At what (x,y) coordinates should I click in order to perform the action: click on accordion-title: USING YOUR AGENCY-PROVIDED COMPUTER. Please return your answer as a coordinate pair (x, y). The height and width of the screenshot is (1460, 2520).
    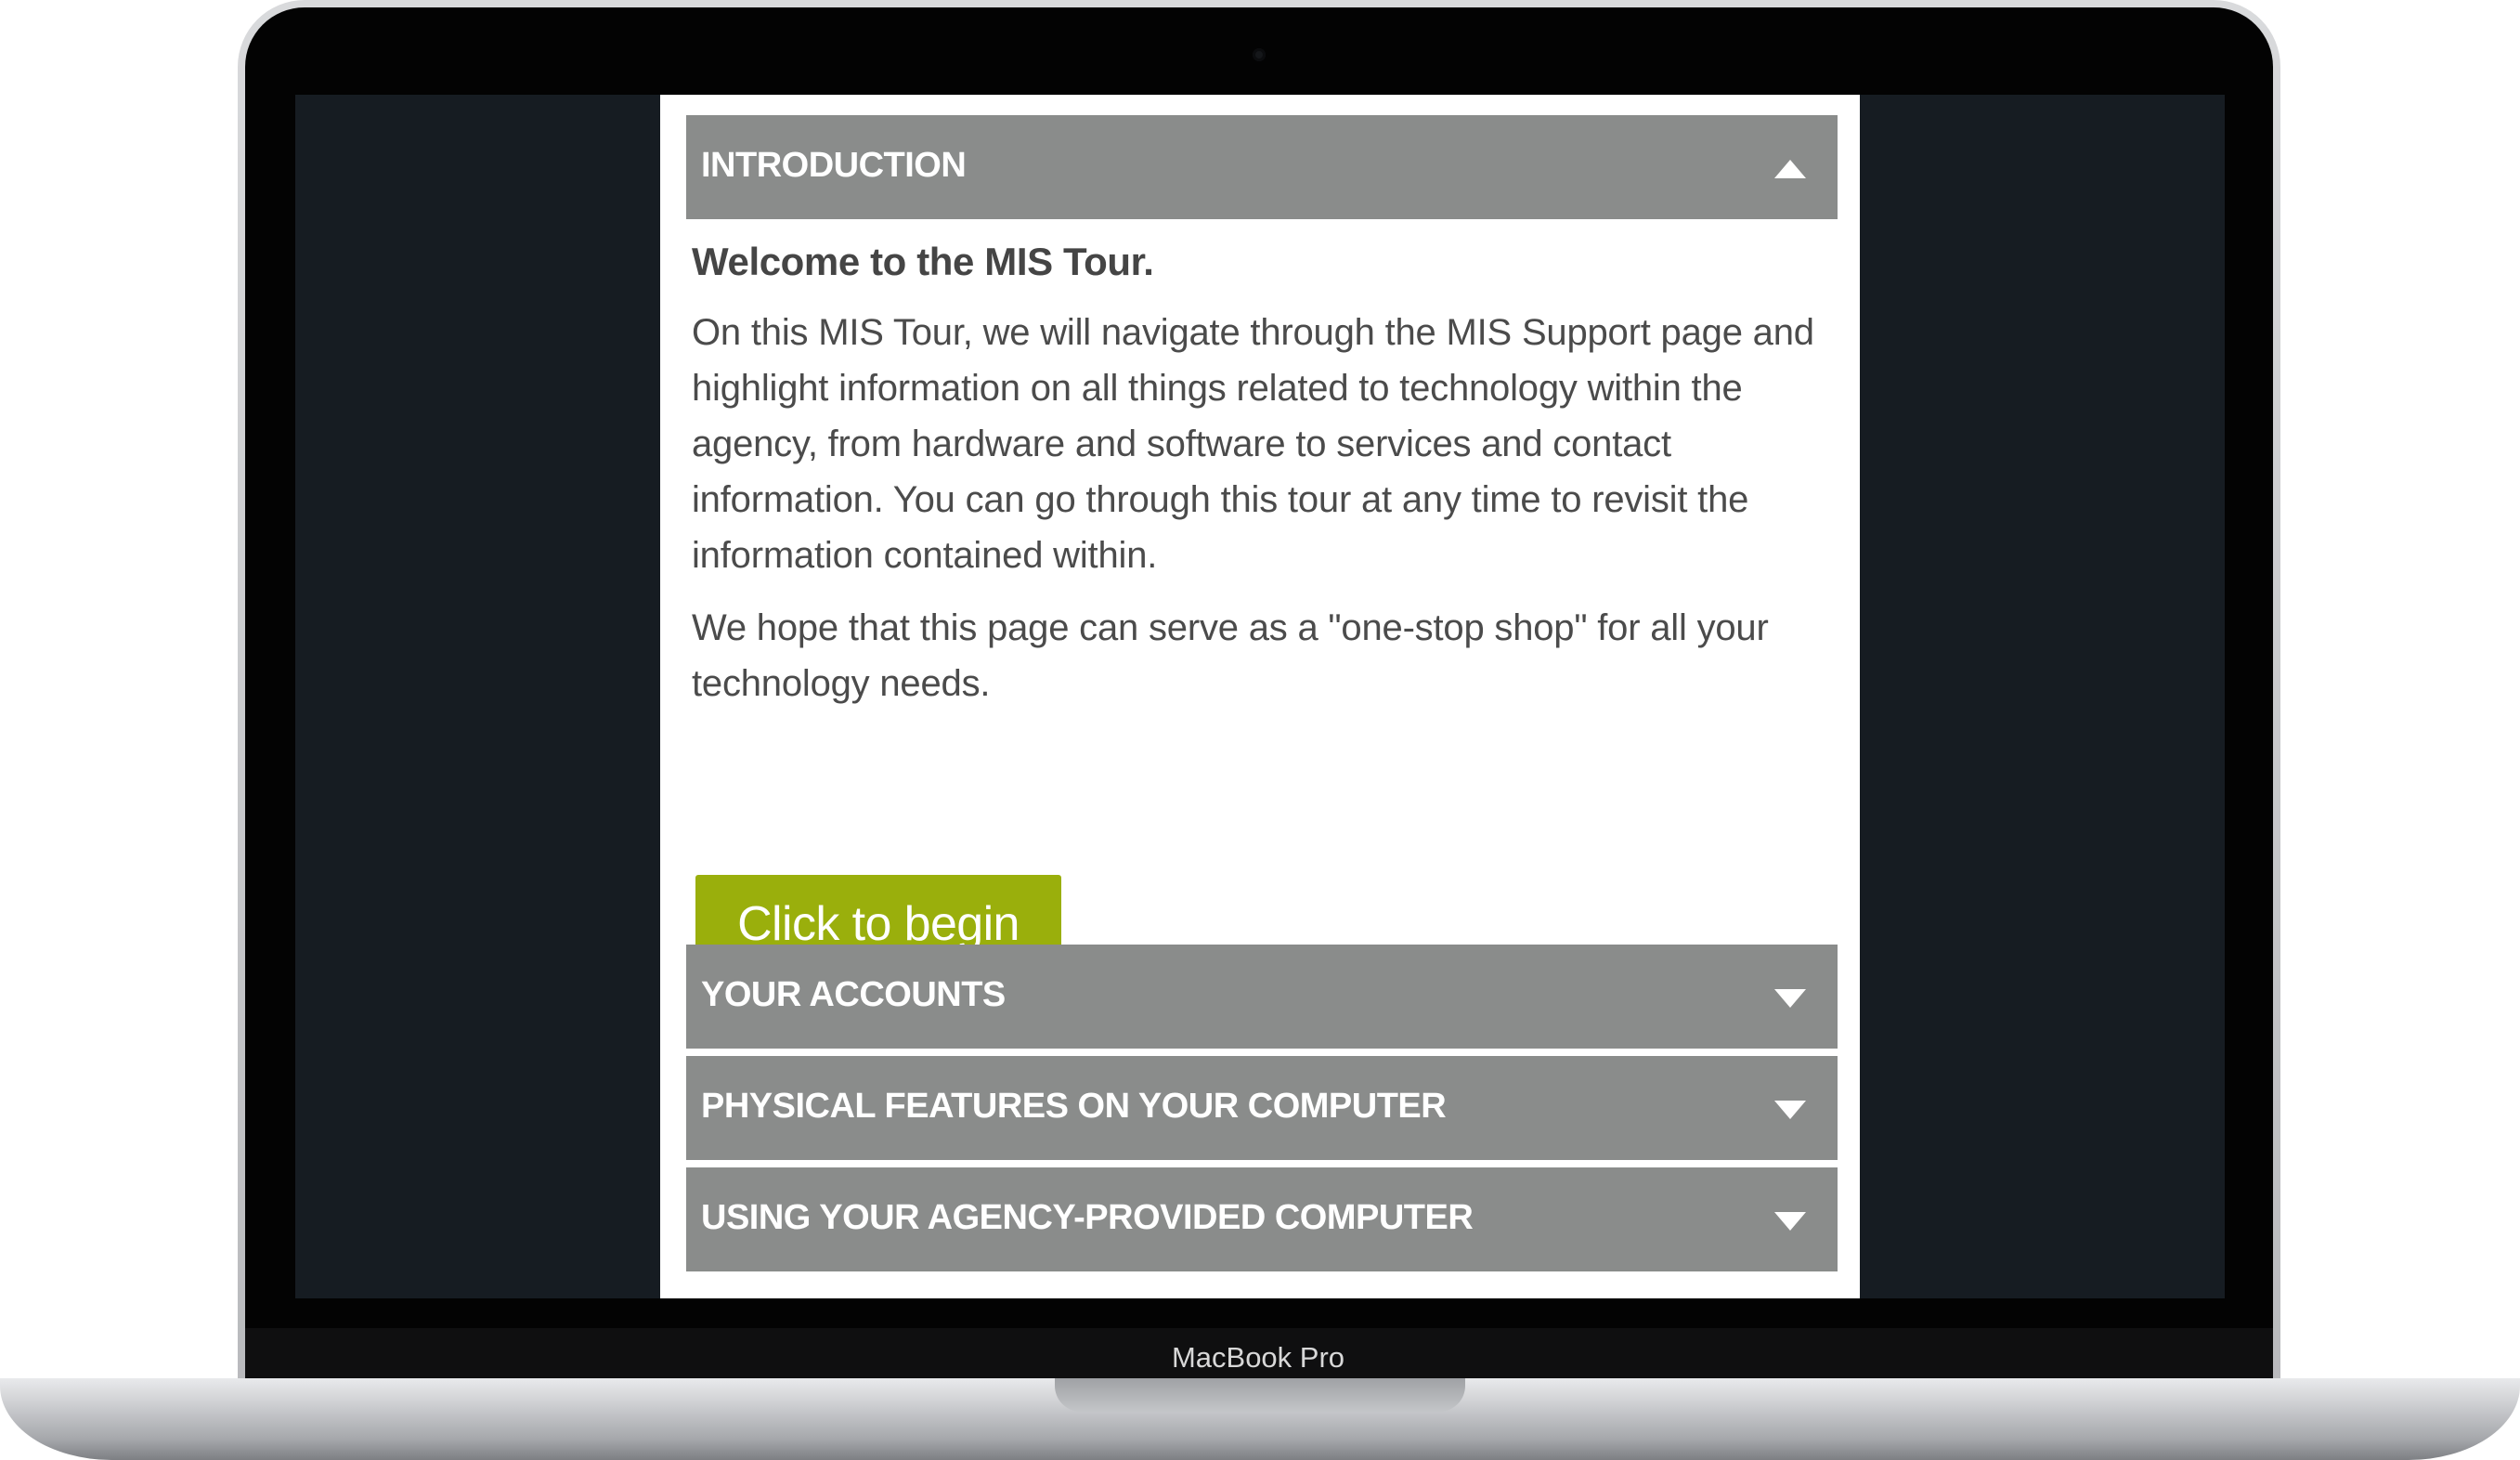
    Looking at the image, I should click on (1087, 1217).